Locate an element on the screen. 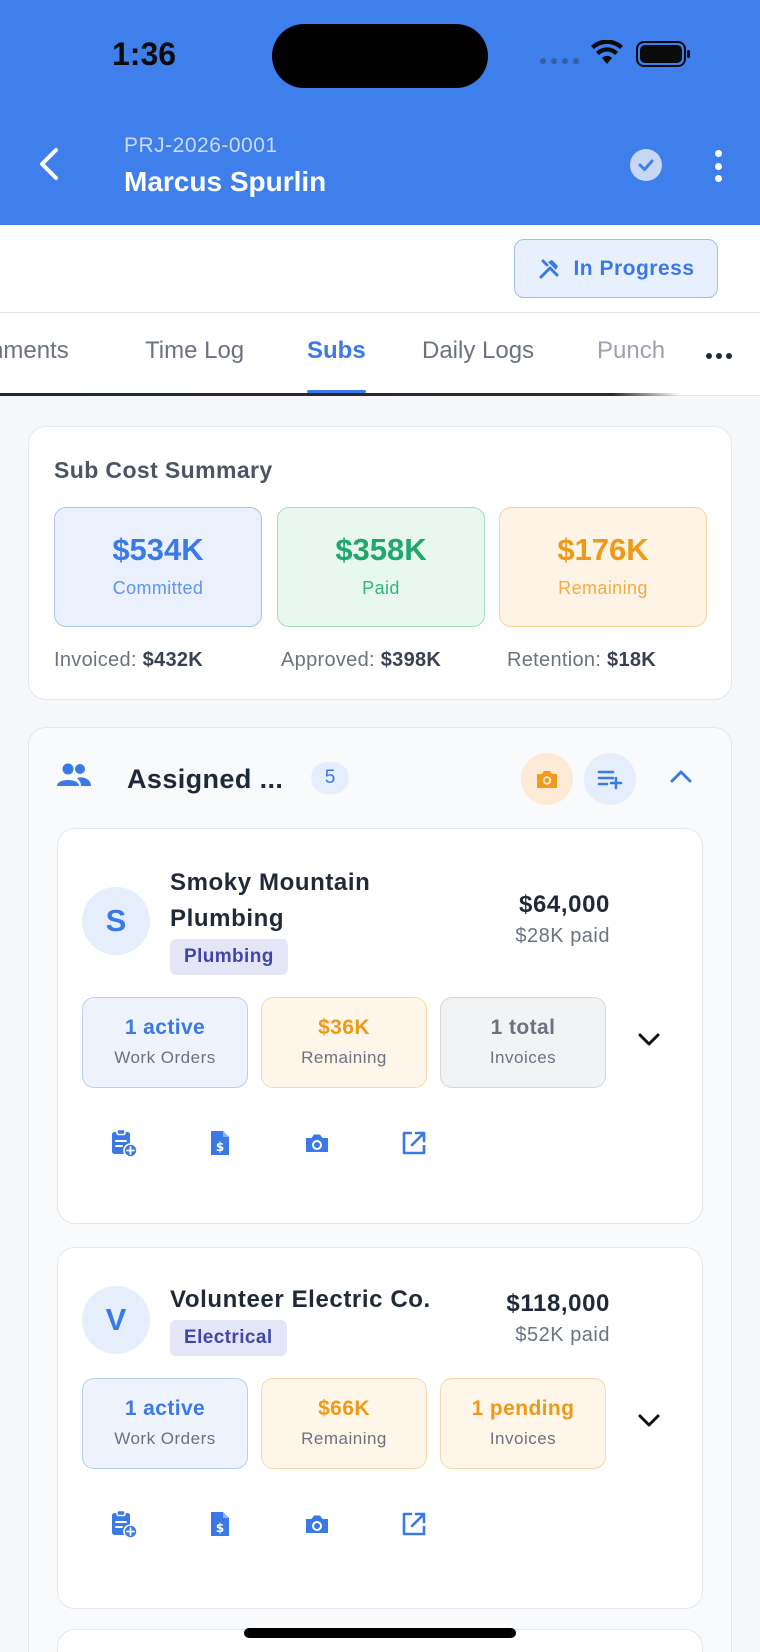  battery-icon is located at coordinates (663, 54).